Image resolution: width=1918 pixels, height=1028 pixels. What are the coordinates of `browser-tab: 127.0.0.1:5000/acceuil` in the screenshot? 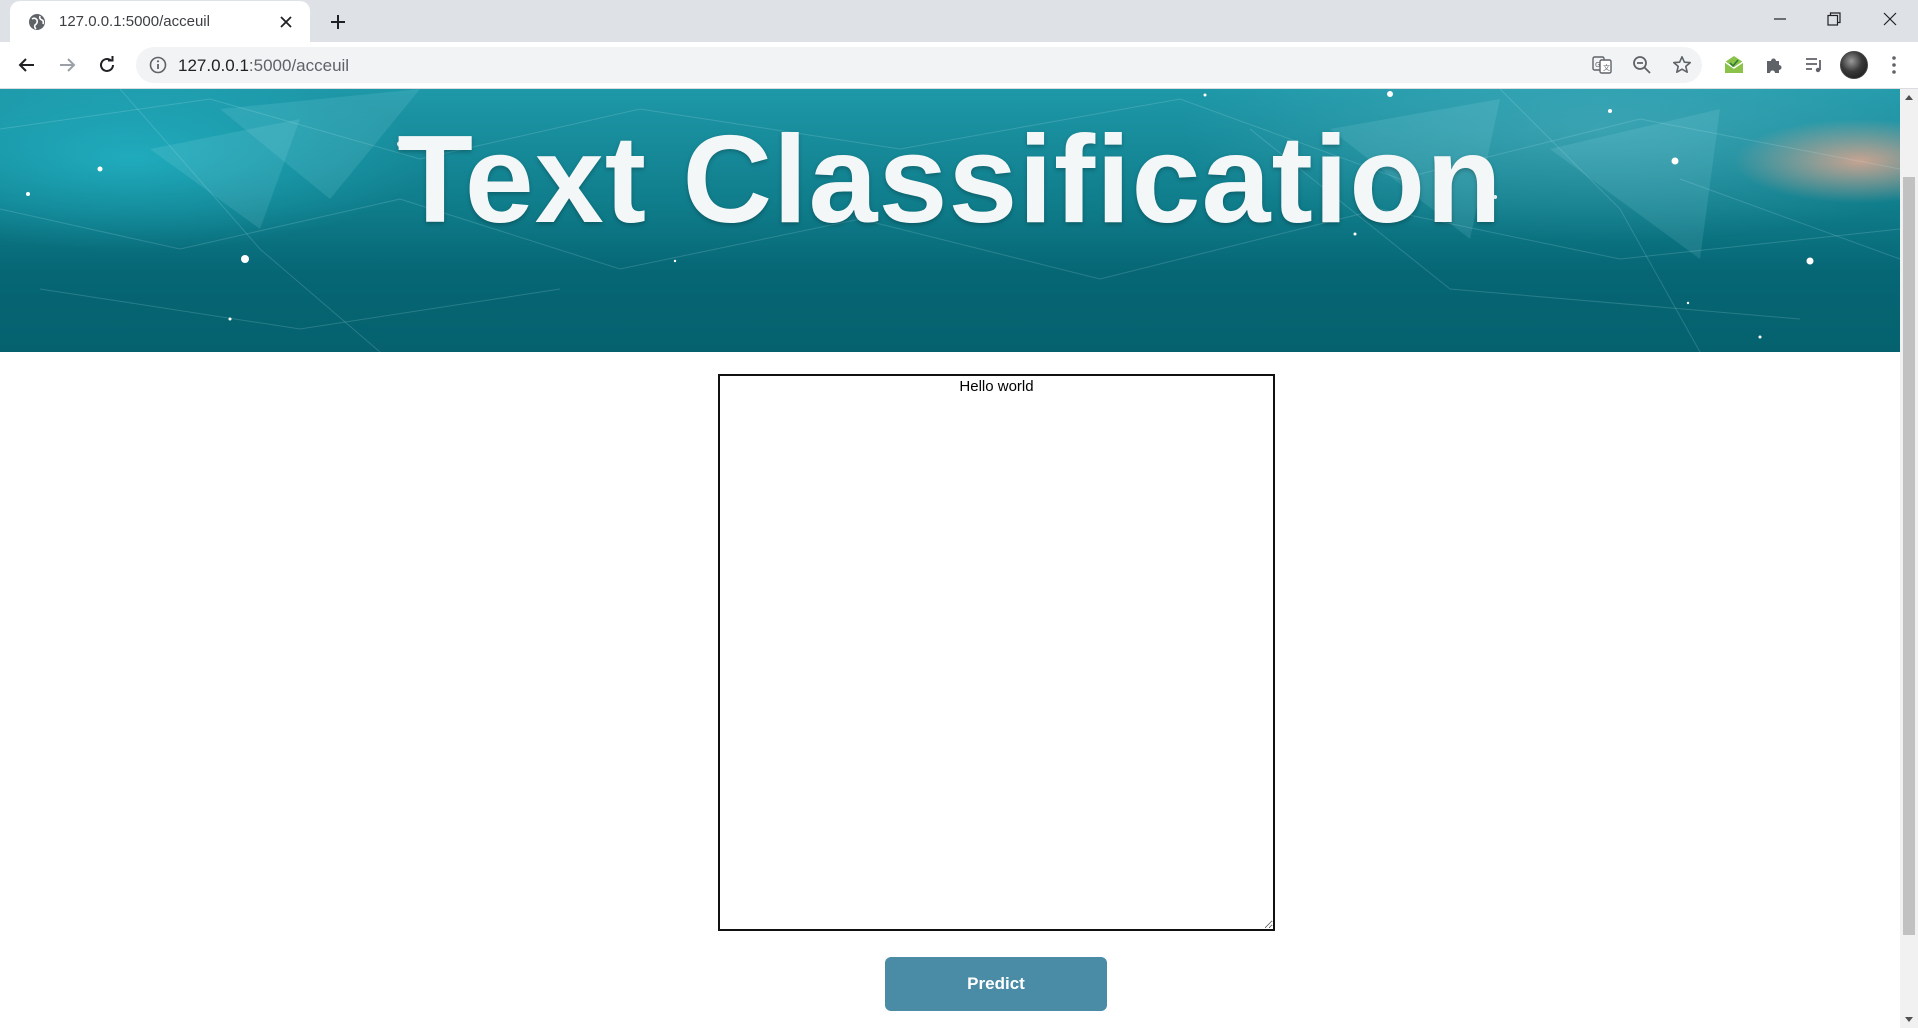 It's located at (160, 21).